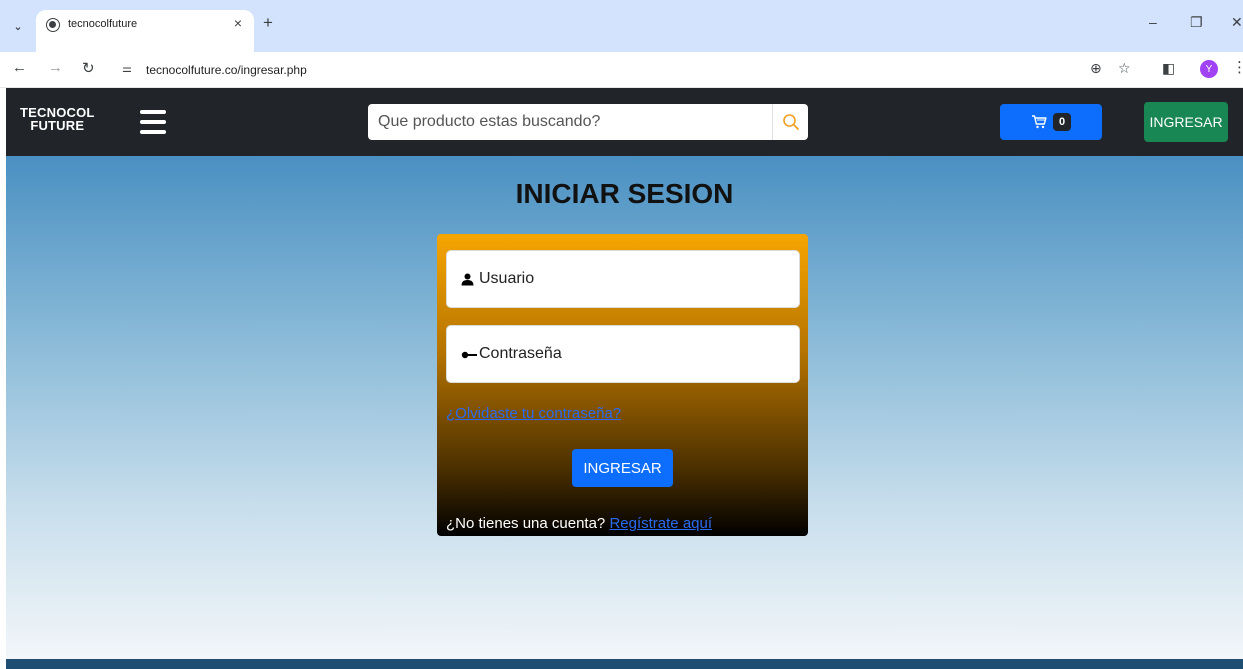 The width and height of the screenshot is (1243, 669). Describe the element at coordinates (3, 378) in the screenshot. I see `viewport-edge` at that location.